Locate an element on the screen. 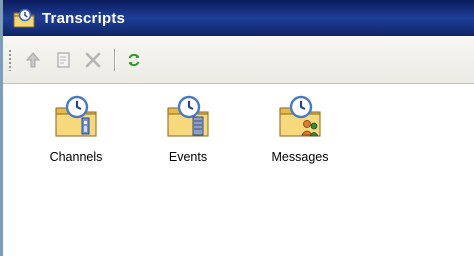  properties-page-icon is located at coordinates (63, 59).